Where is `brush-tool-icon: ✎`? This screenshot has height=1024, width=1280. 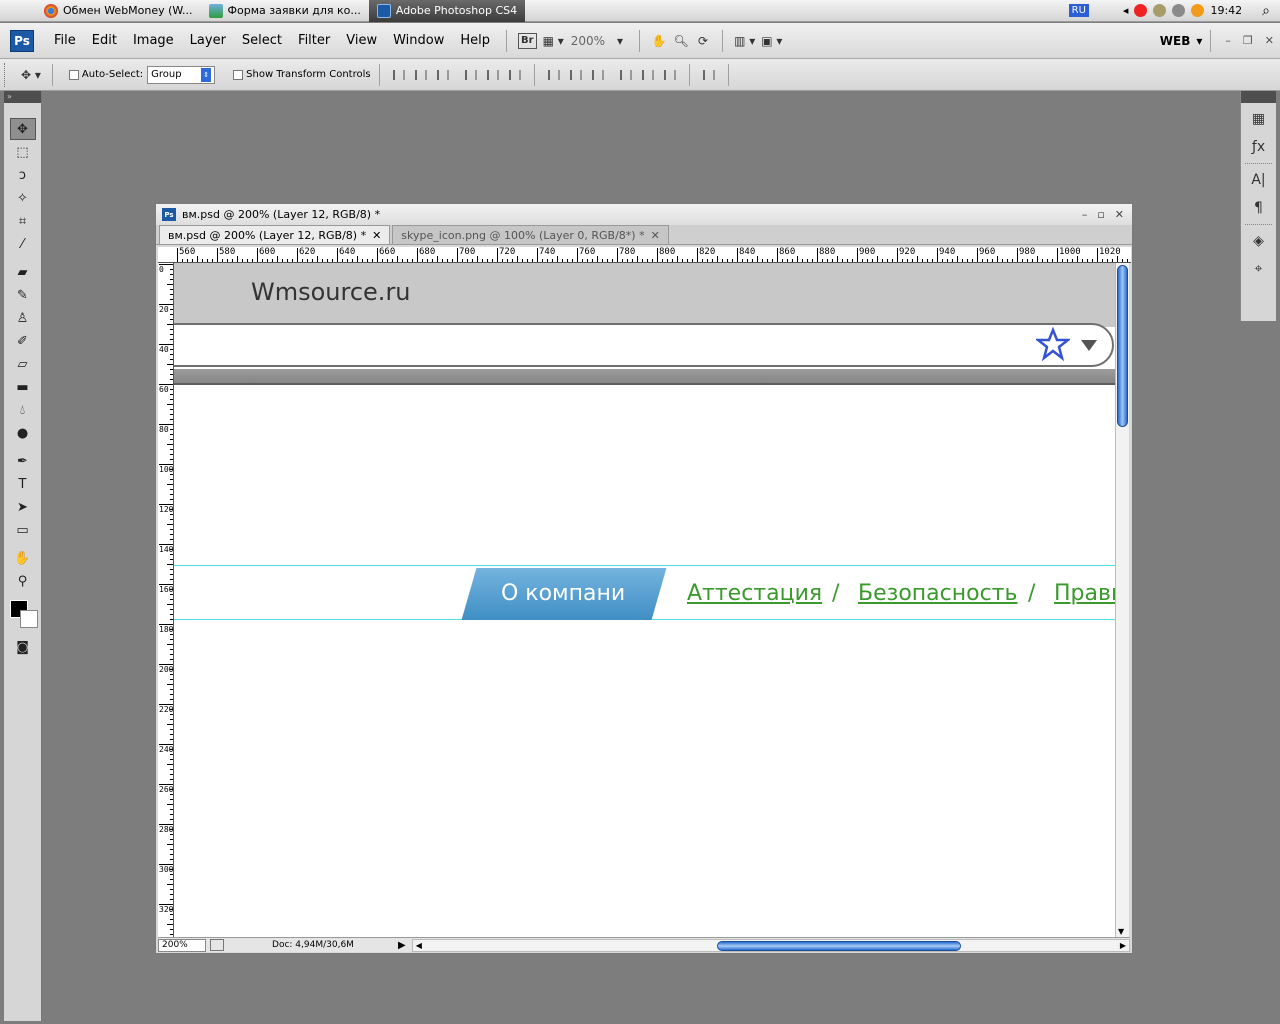 brush-tool-icon: ✎ is located at coordinates (23, 295).